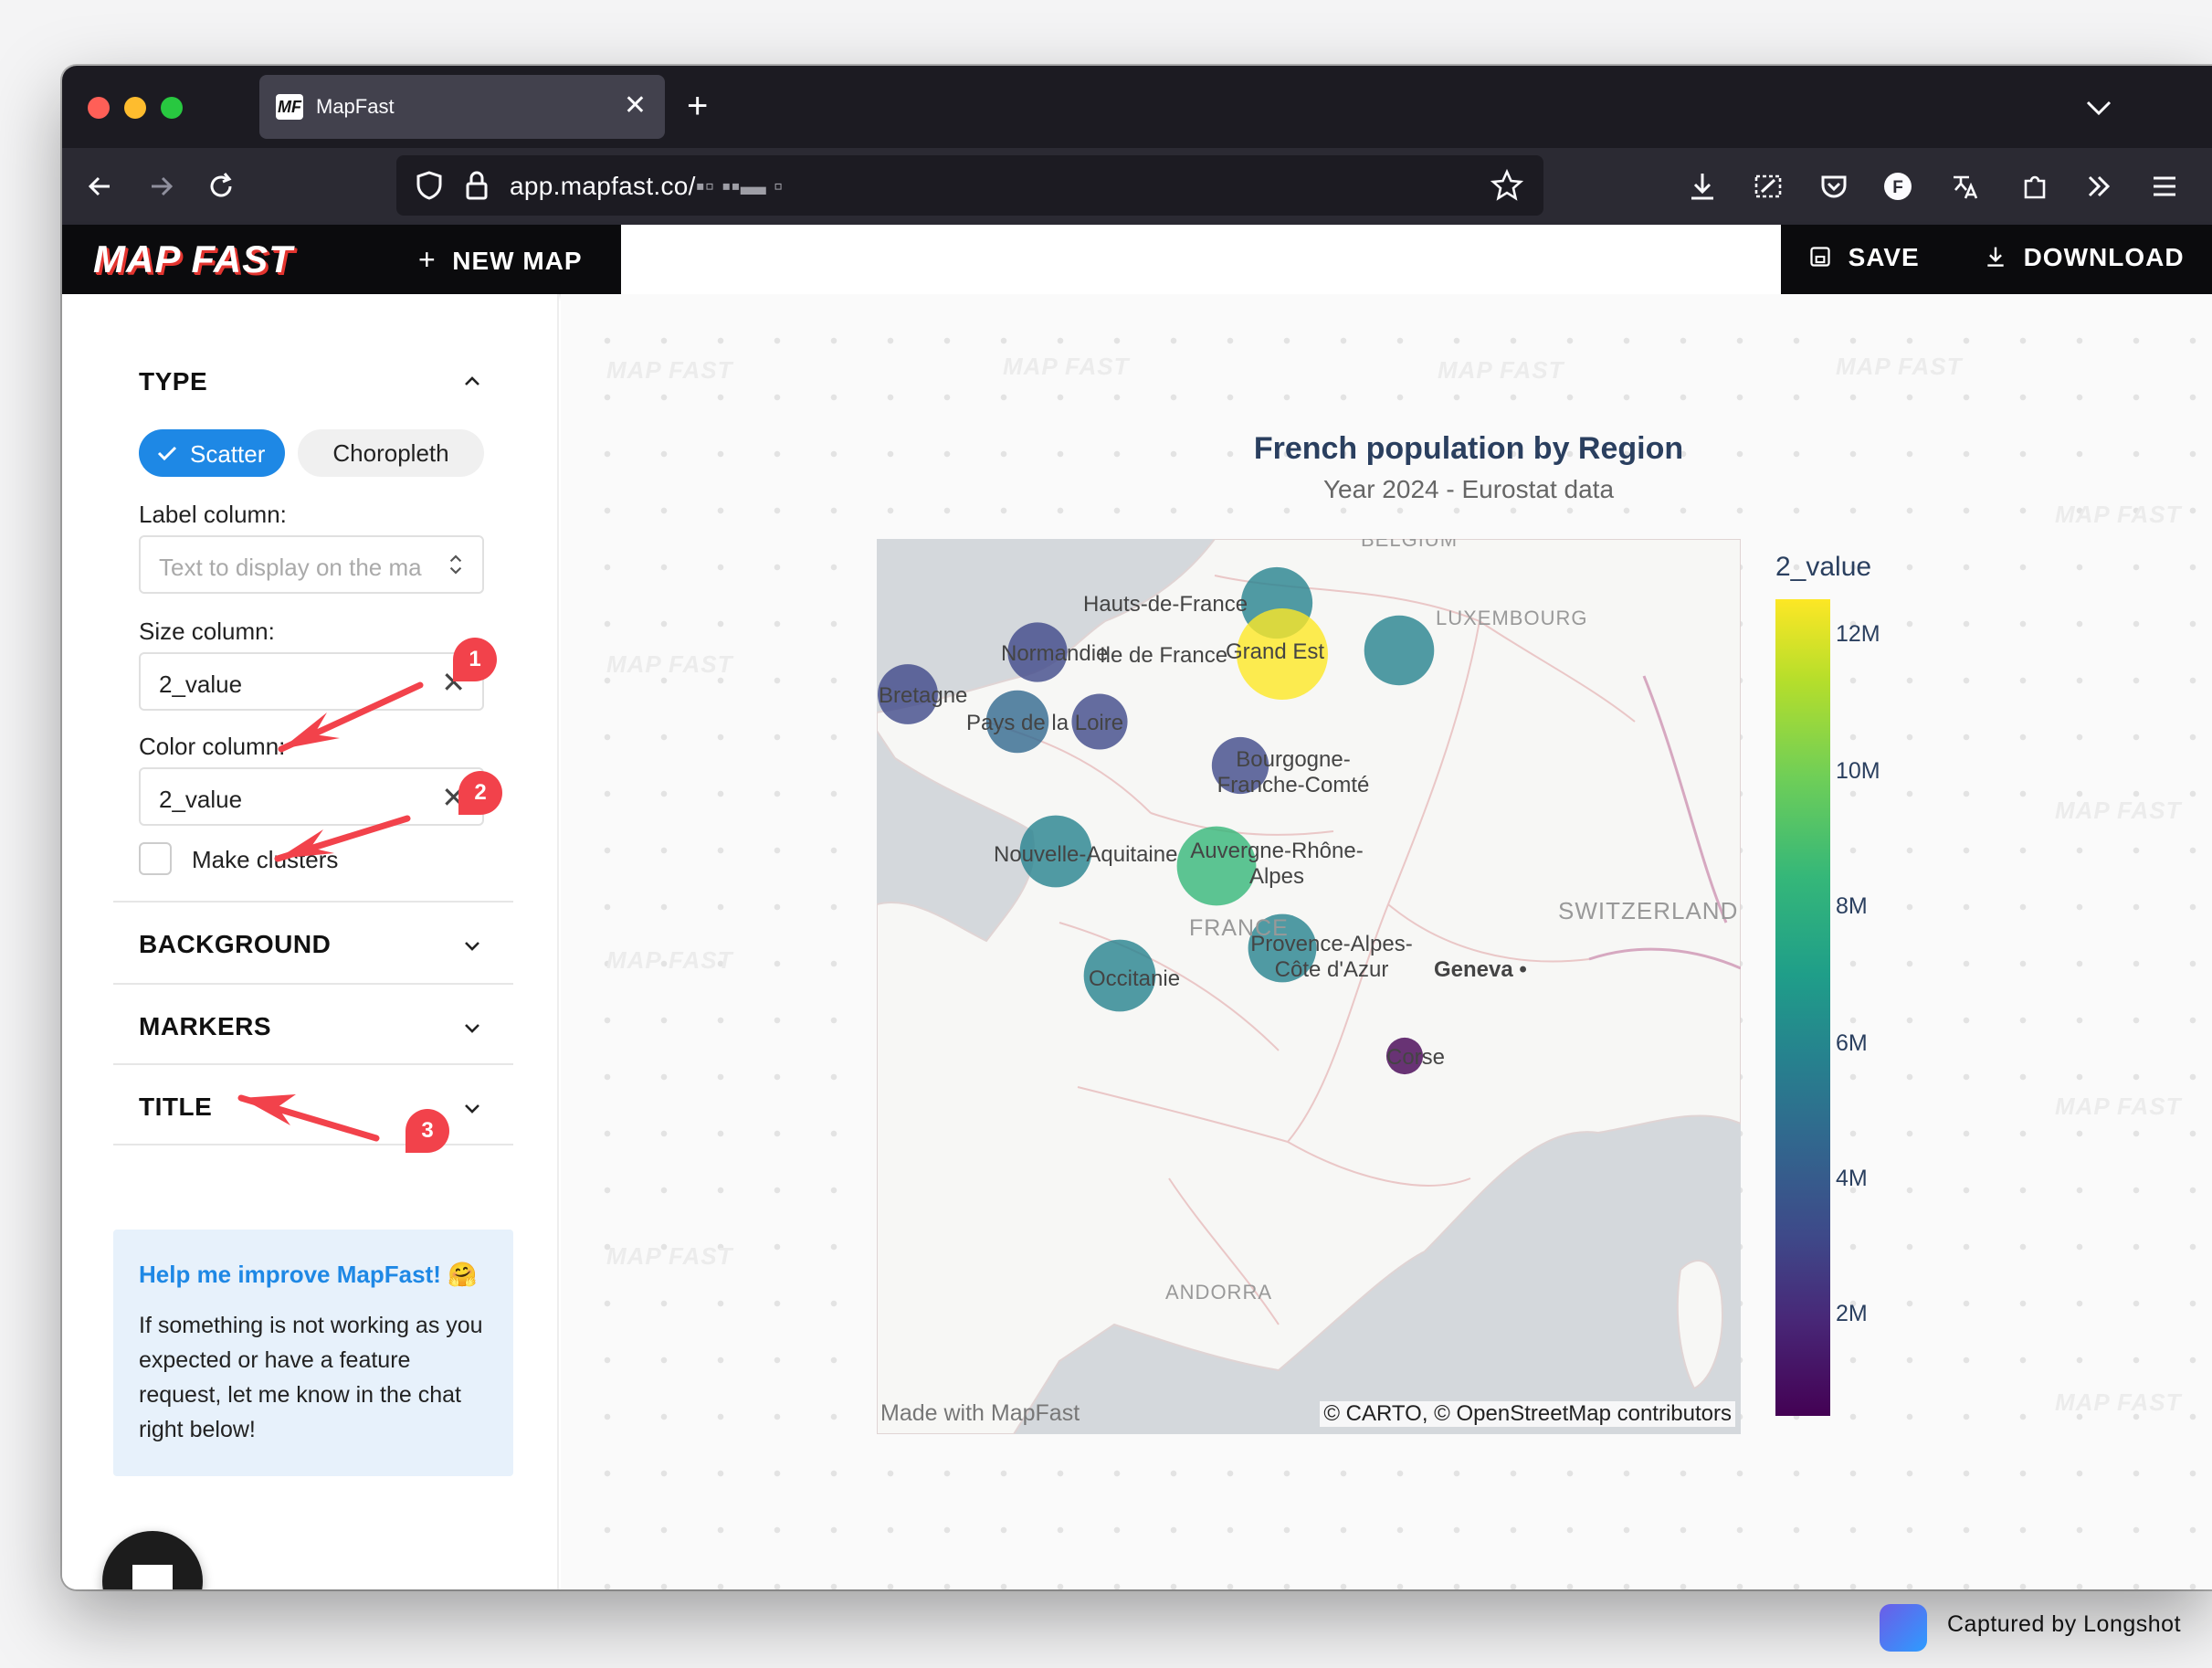 The height and width of the screenshot is (1668, 2212). What do you see at coordinates (1768, 186) in the screenshot?
I see `screenshot-icon` at bounding box center [1768, 186].